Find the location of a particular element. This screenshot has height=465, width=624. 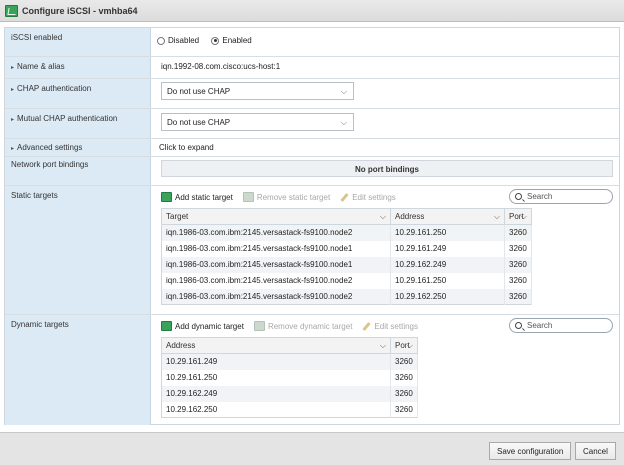

cancel-button: Cancel is located at coordinates (595, 451).